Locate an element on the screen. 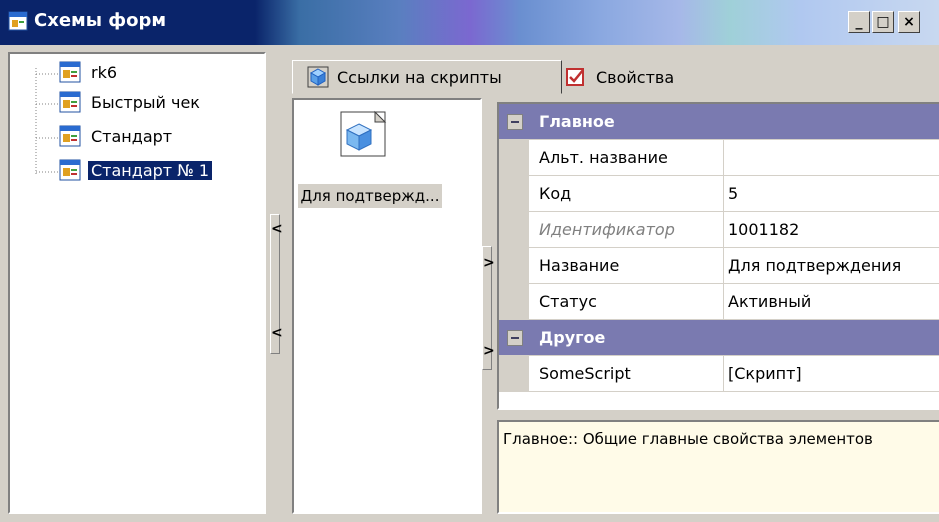  title-bar: Схемы форм _ □ × is located at coordinates (469, 22).